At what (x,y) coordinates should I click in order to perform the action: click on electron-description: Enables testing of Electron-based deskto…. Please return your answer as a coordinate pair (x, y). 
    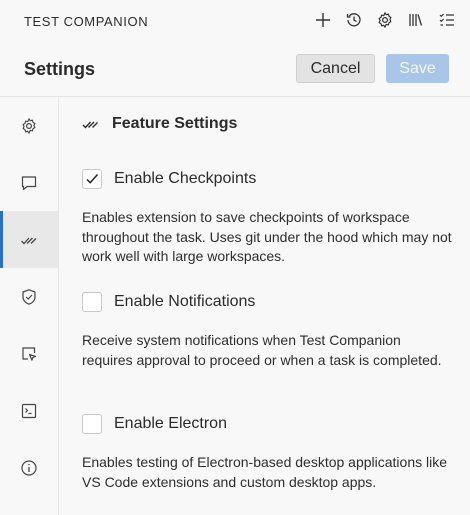
    Looking at the image, I should click on (264, 472).